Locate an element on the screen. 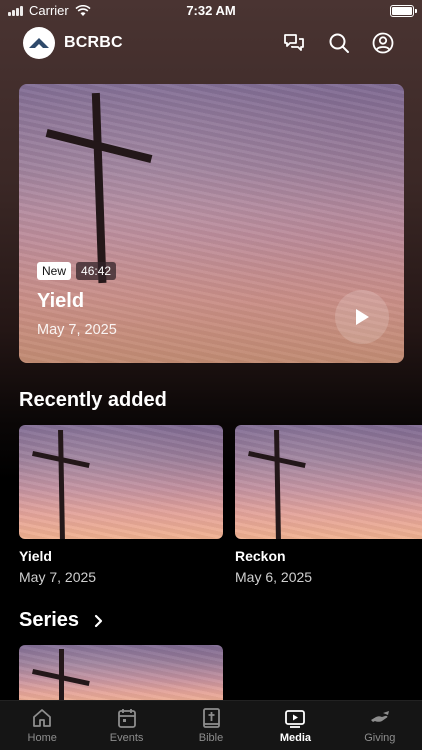 This screenshot has width=422, height=750. hero-title: Yield is located at coordinates (61, 301).